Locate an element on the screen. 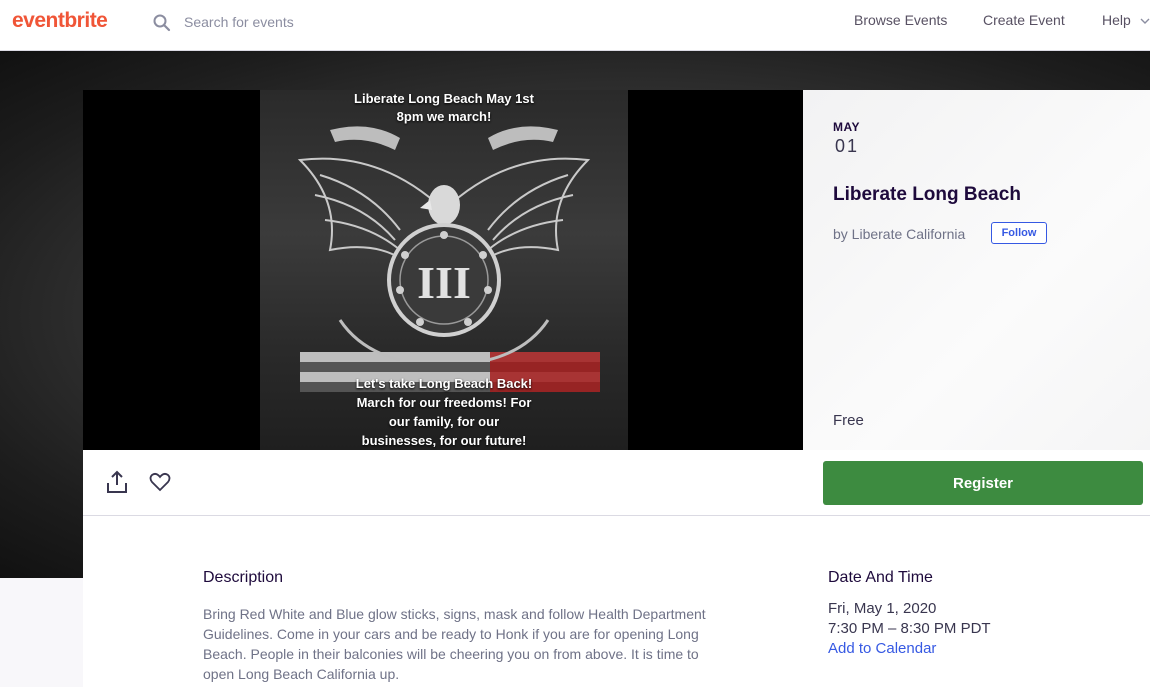  svg-text: III is located at coordinates (444, 282).